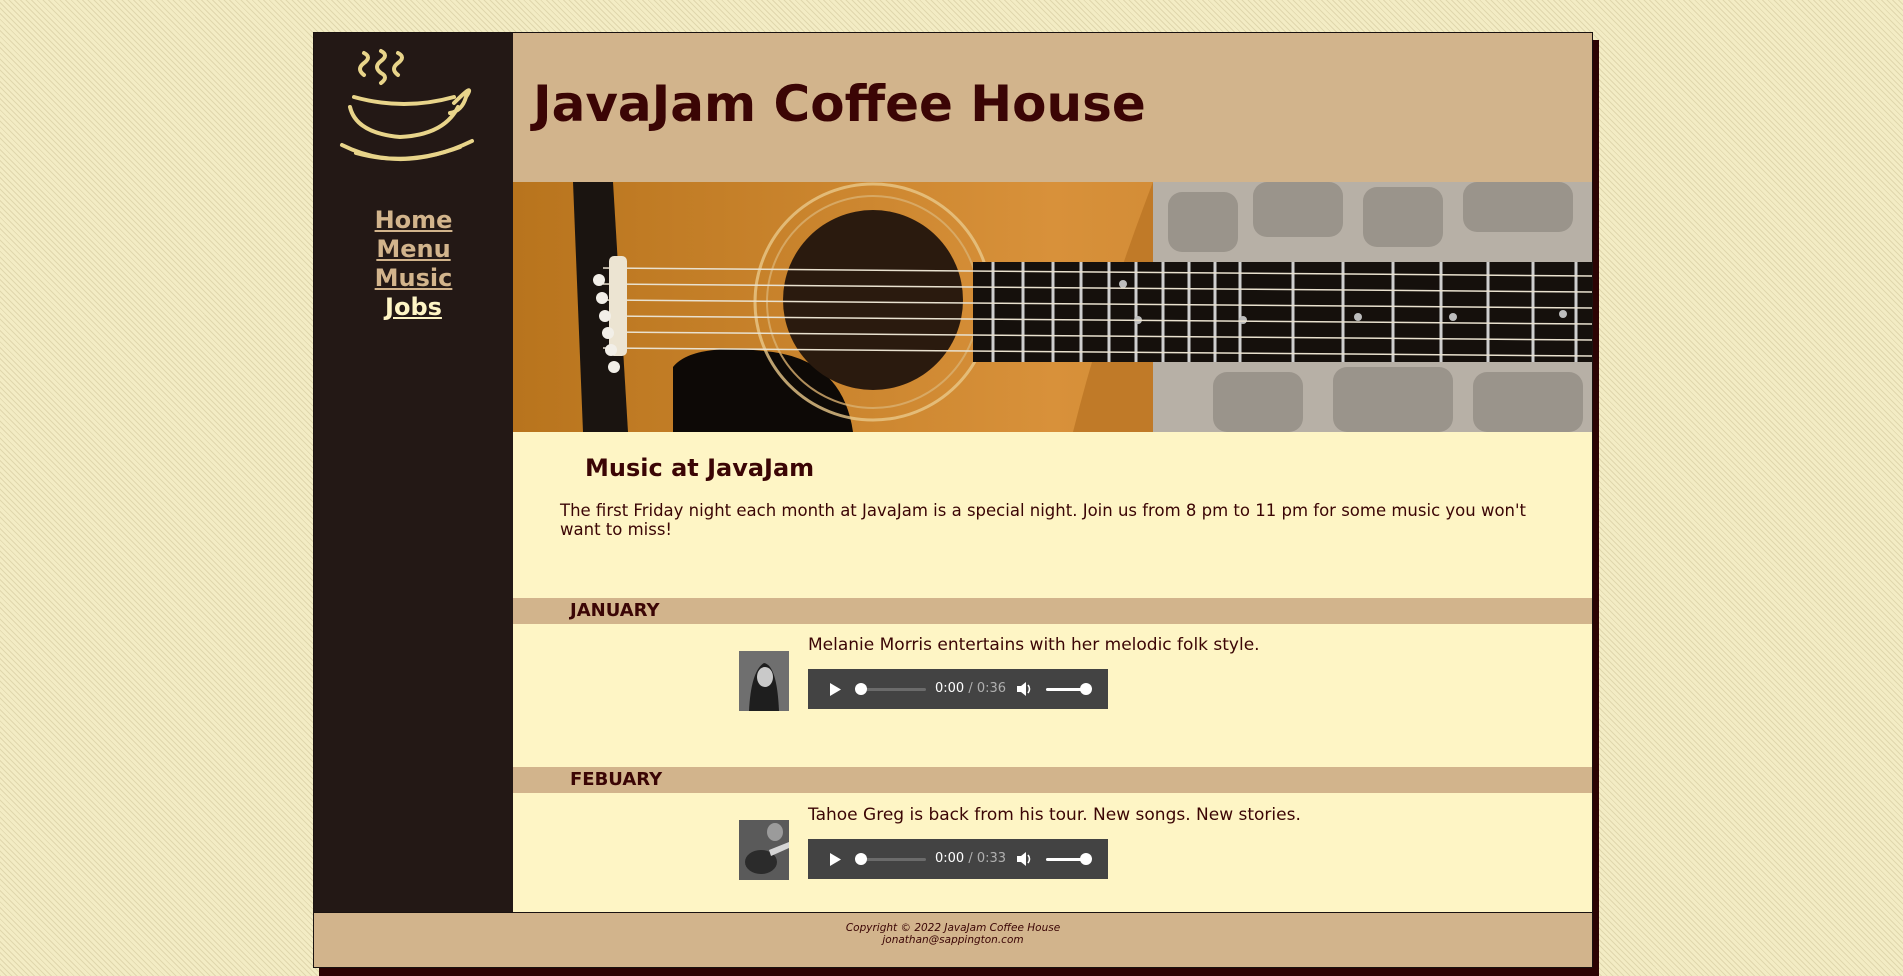 The height and width of the screenshot is (976, 1903). Describe the element at coordinates (407, 105) in the screenshot. I see `coffee-cup-logo-icon` at that location.